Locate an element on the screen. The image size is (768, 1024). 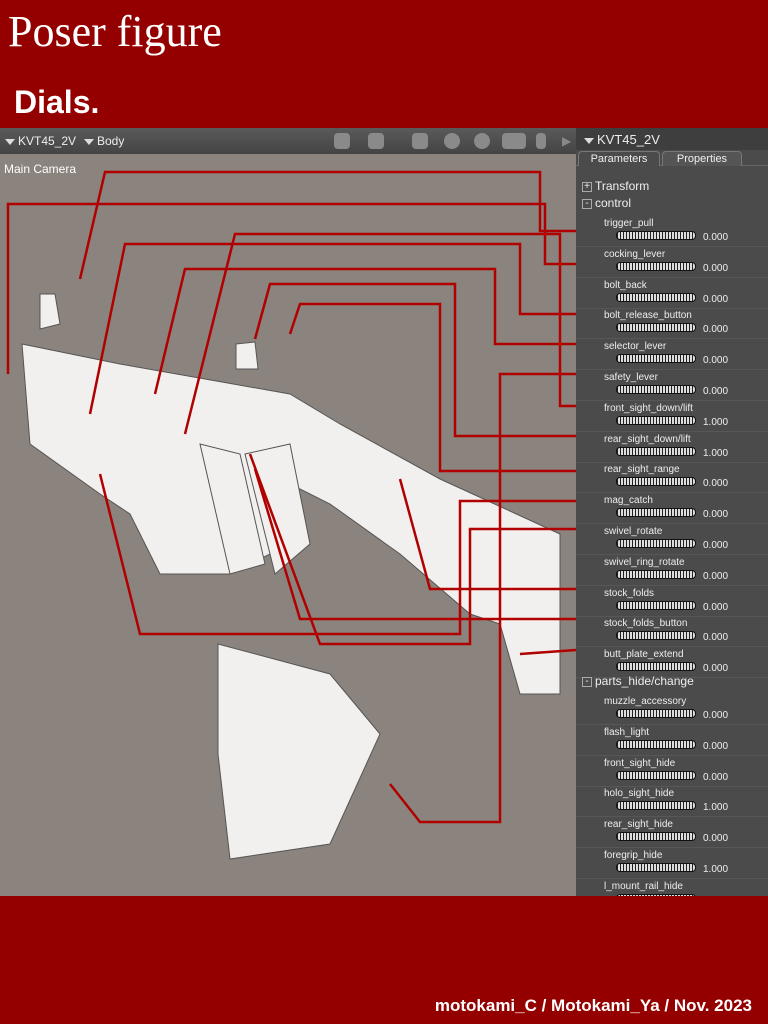
dial-row: safety_lever 0.000 is located at coordinates (672, 385).